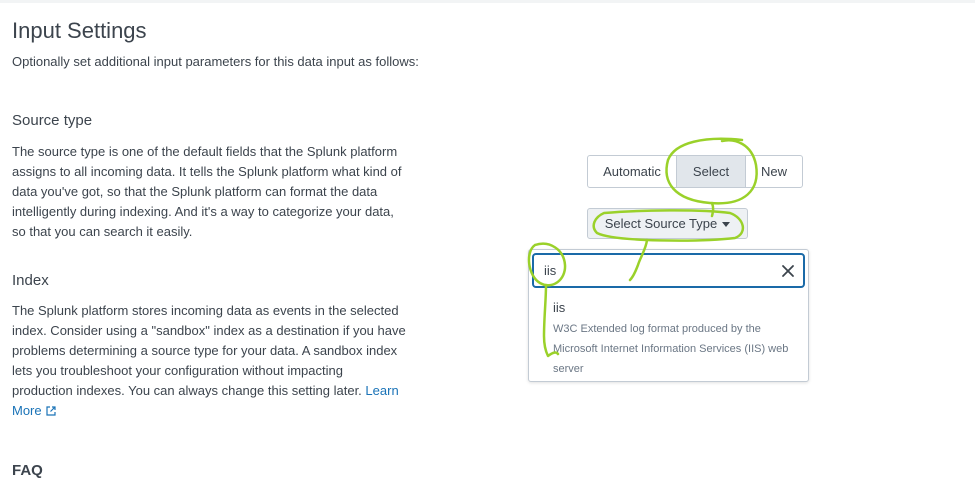  Describe the element at coordinates (659, 270) in the screenshot. I see `source-type-search-input` at that location.